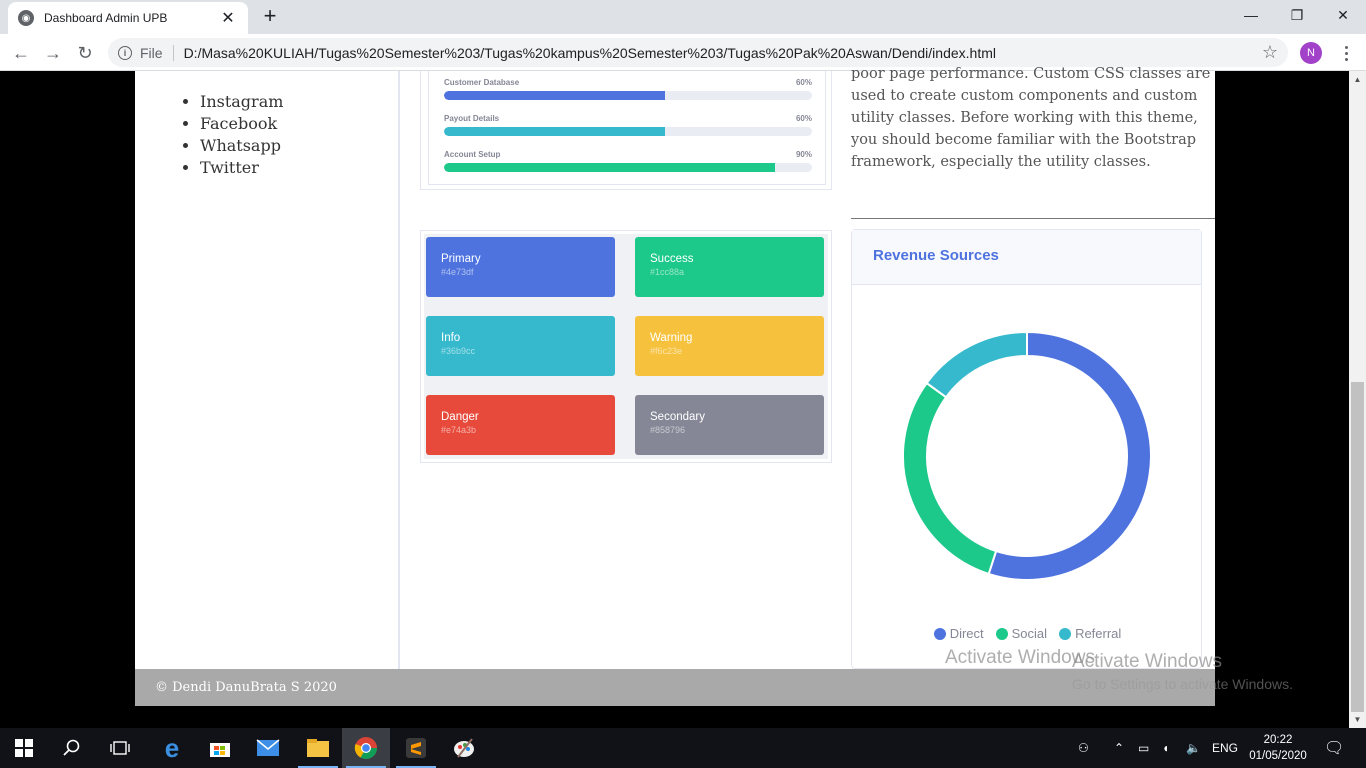  Describe the element at coordinates (1297, 15) in the screenshot. I see `restore-button: ❐` at that location.